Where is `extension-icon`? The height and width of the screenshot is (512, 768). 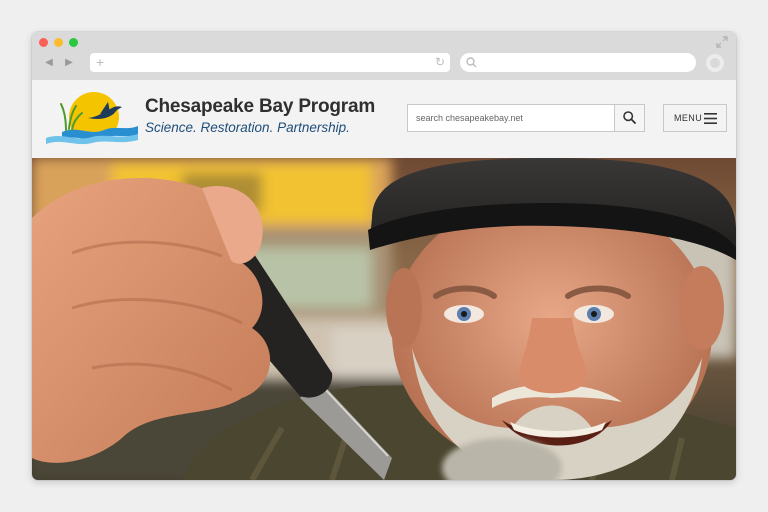
extension-icon is located at coordinates (715, 63).